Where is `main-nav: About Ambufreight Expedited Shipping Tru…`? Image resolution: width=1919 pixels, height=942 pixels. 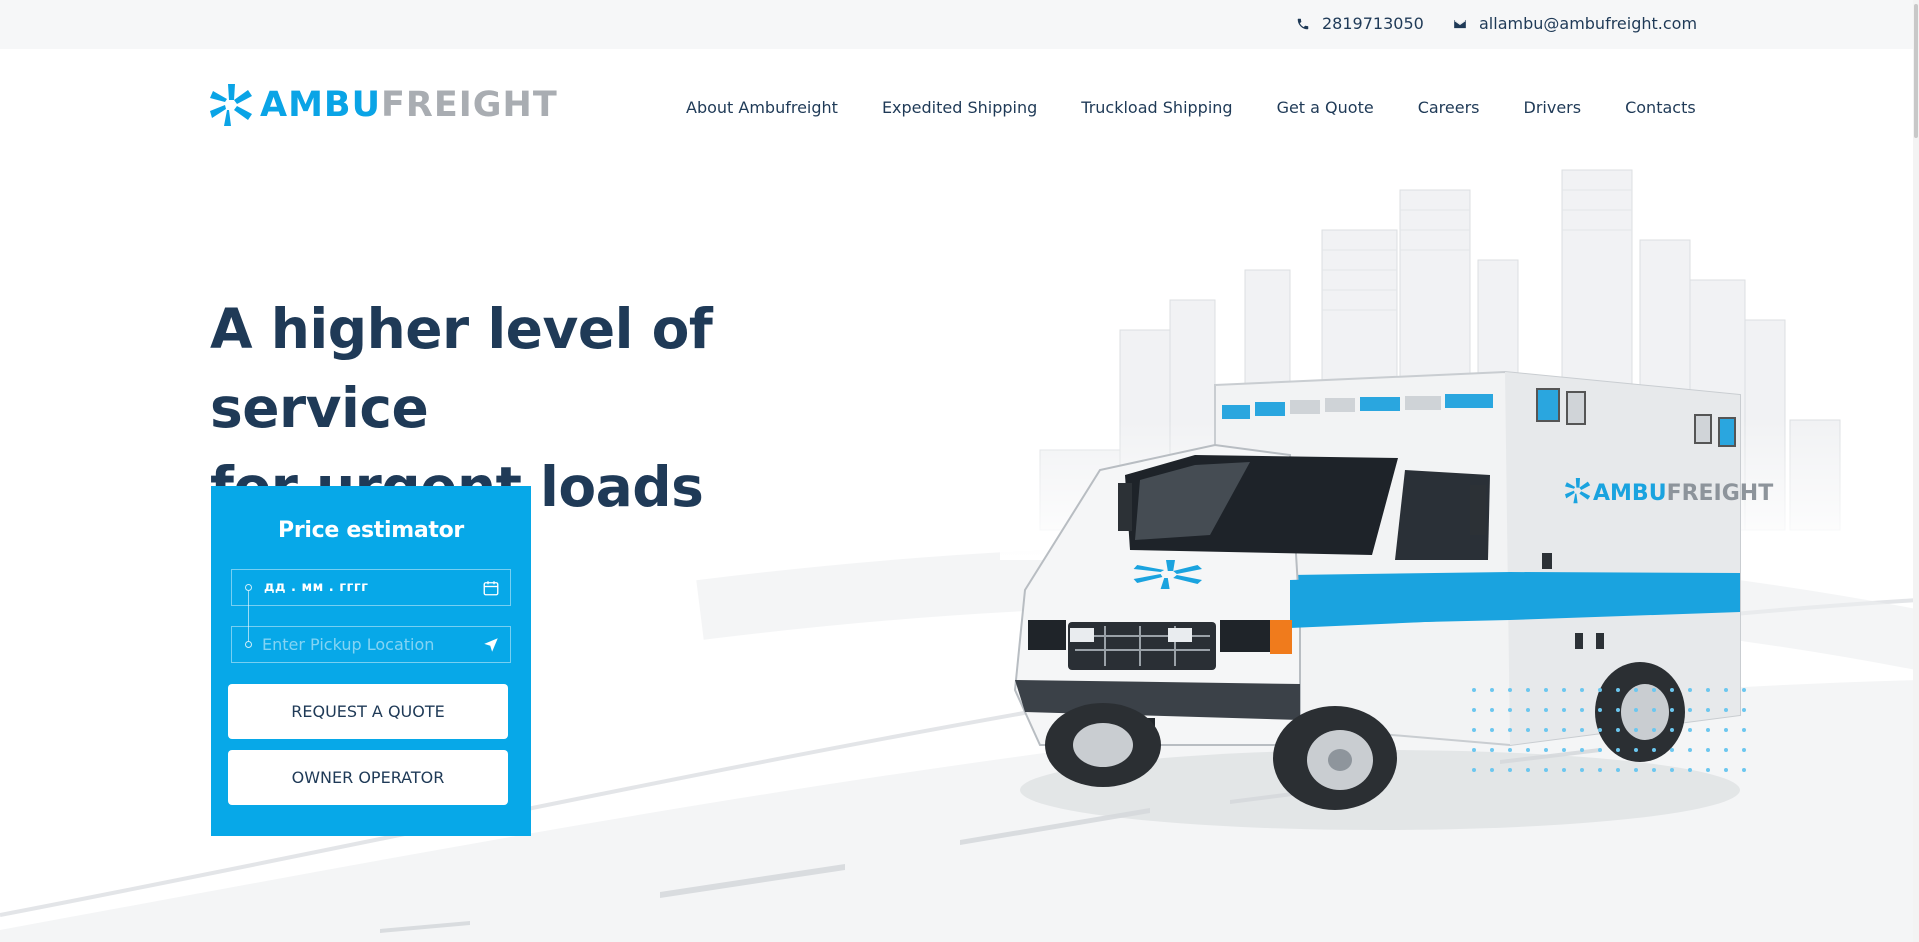
main-nav: About Ambufreight Expedited Shipping Tru… is located at coordinates (1191, 107).